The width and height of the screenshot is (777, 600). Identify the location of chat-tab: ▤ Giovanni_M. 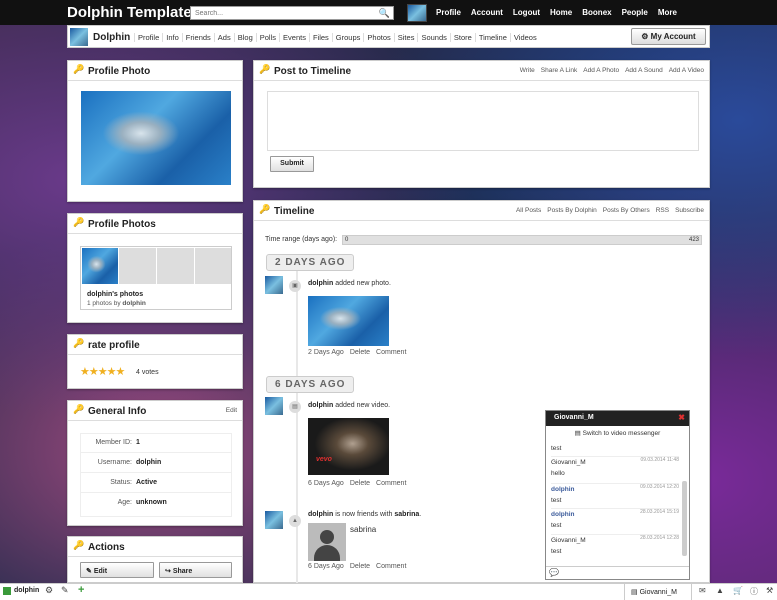
(658, 592).